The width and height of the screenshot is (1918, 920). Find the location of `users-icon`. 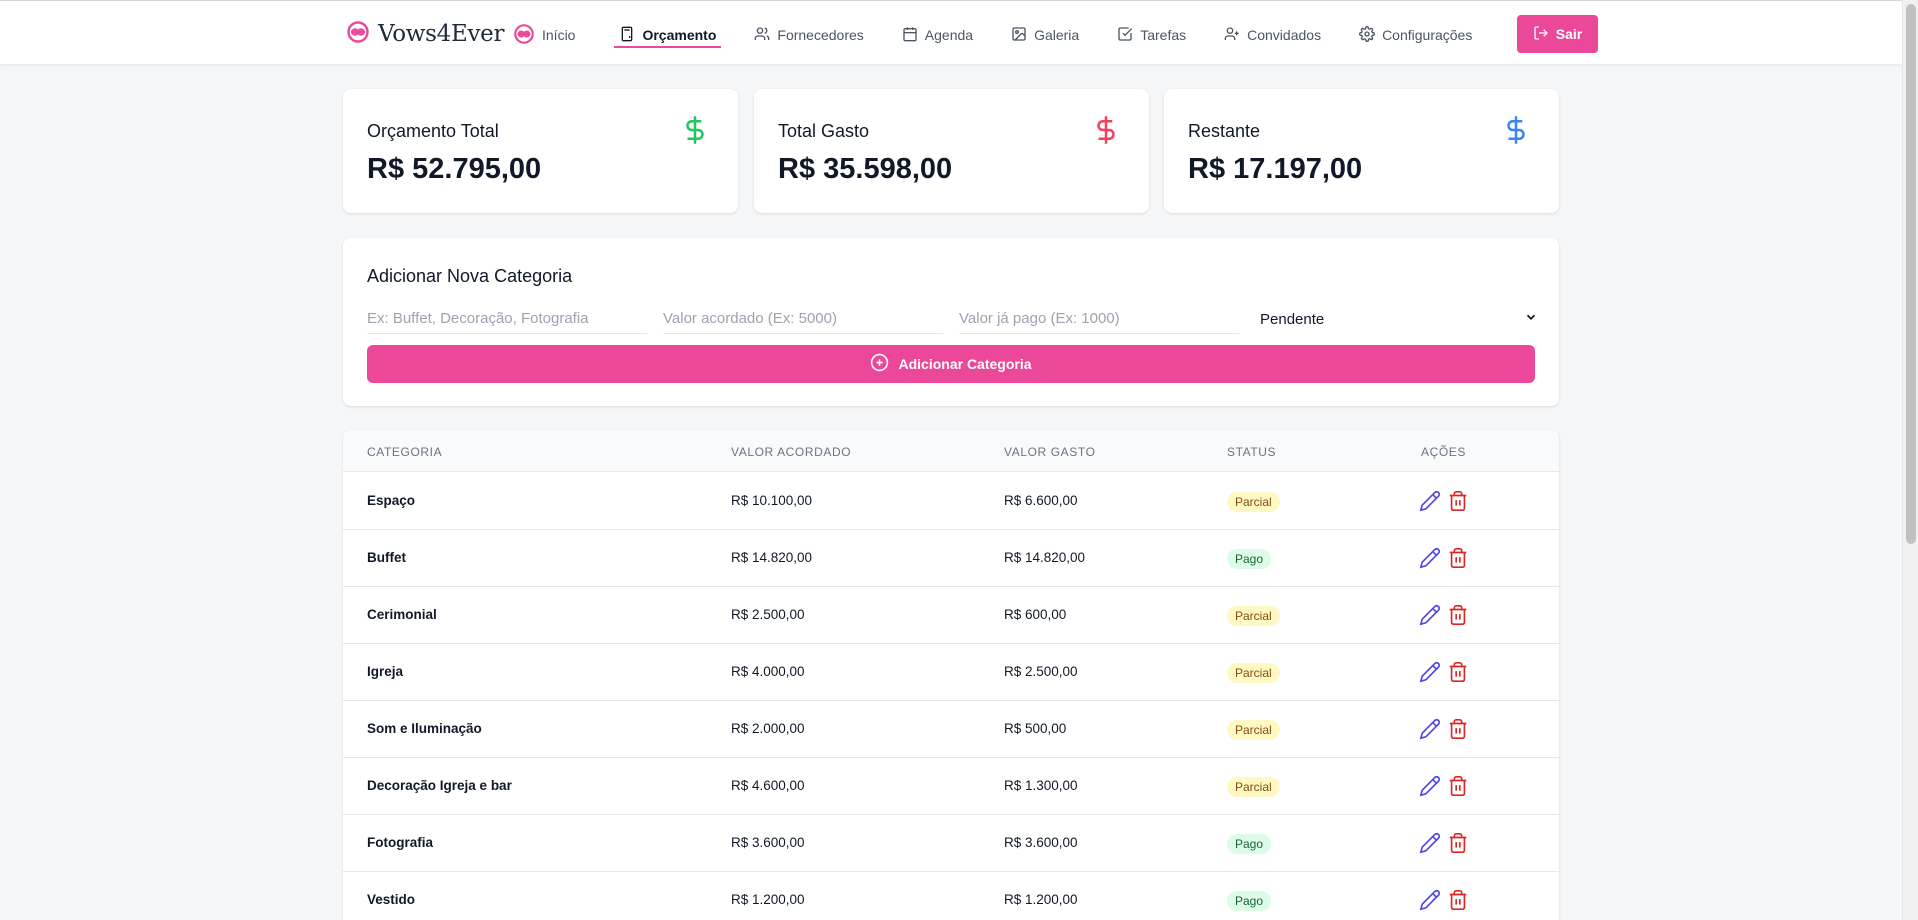

users-icon is located at coordinates (762, 35).